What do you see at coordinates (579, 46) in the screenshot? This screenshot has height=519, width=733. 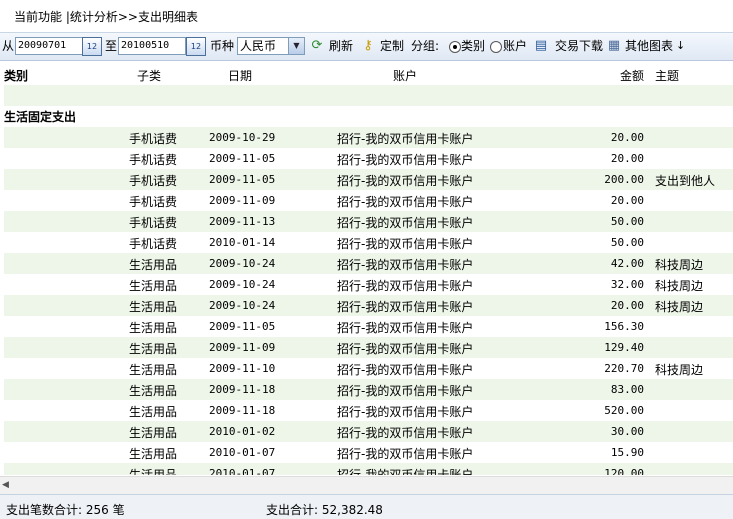 I see `download-button: 交易下载` at bounding box center [579, 46].